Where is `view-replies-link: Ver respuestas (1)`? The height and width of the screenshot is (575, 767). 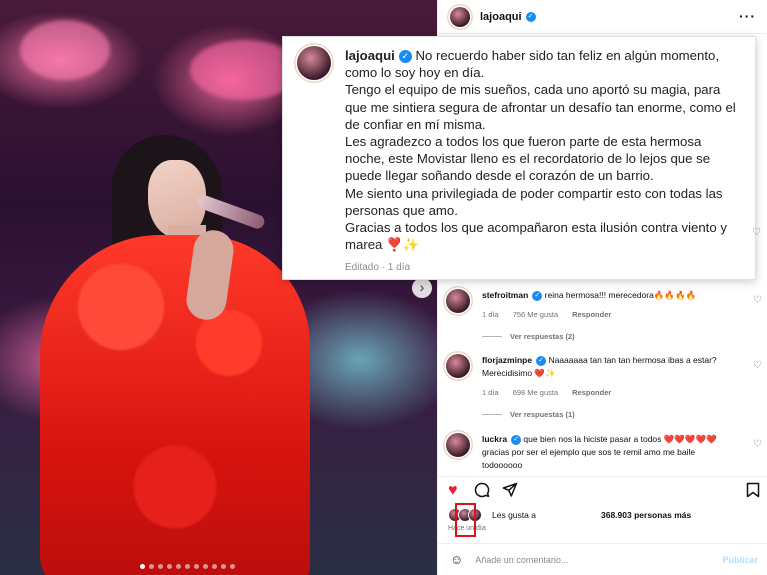 view-replies-link: Ver respuestas (1) is located at coordinates (528, 414).